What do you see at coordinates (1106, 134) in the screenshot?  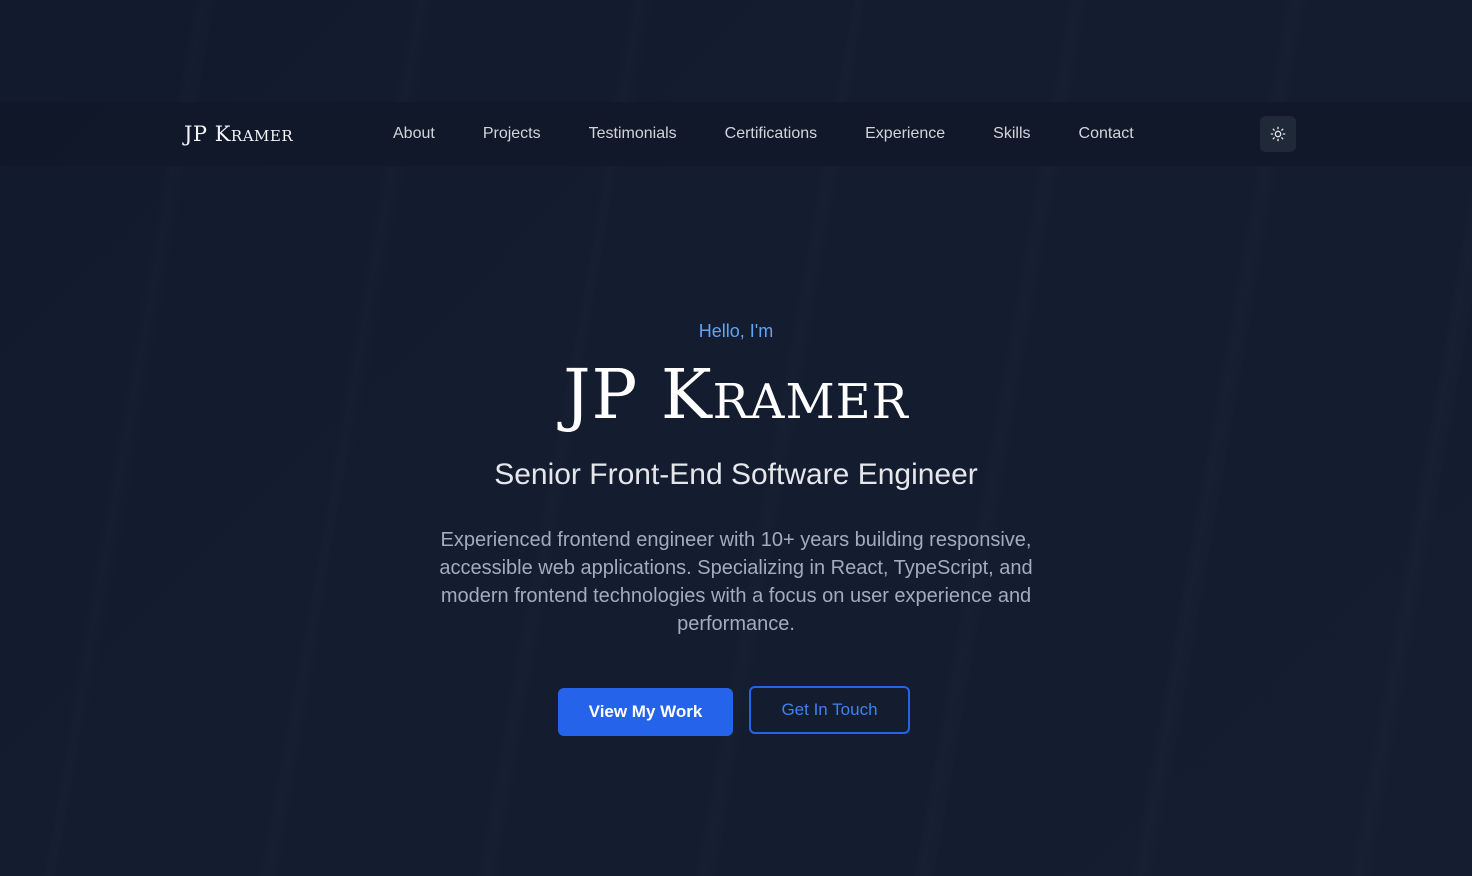 I see `nav-link-contact: Contact` at bounding box center [1106, 134].